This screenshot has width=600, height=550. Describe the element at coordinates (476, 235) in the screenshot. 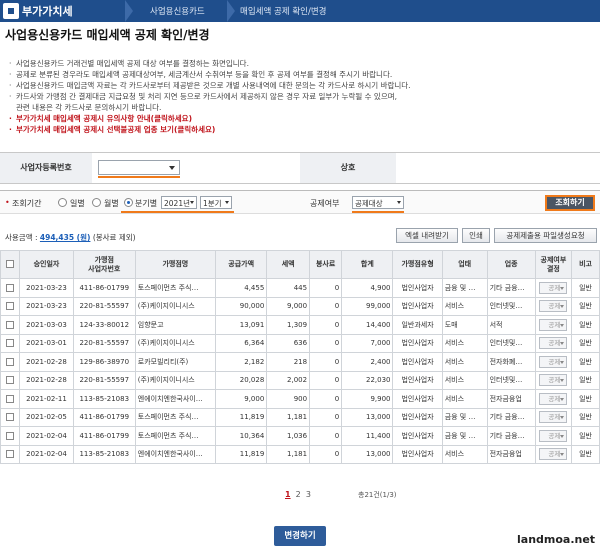

I see `print-button: 인쇄` at that location.